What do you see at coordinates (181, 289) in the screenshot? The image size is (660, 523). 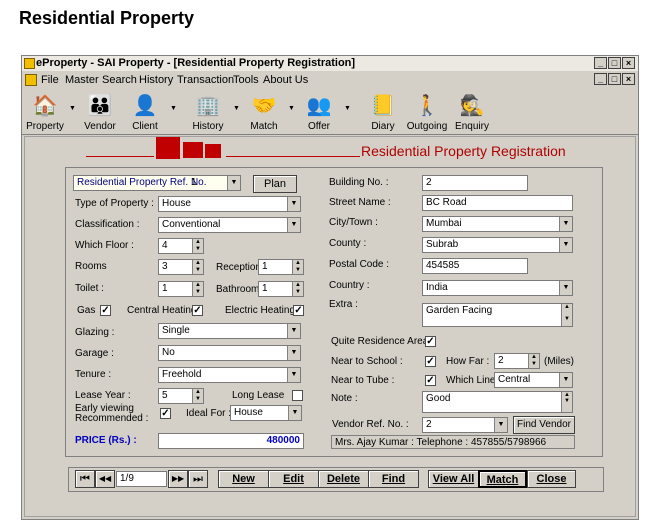 I see `toilet-stepper: 1 ▲ ▼` at bounding box center [181, 289].